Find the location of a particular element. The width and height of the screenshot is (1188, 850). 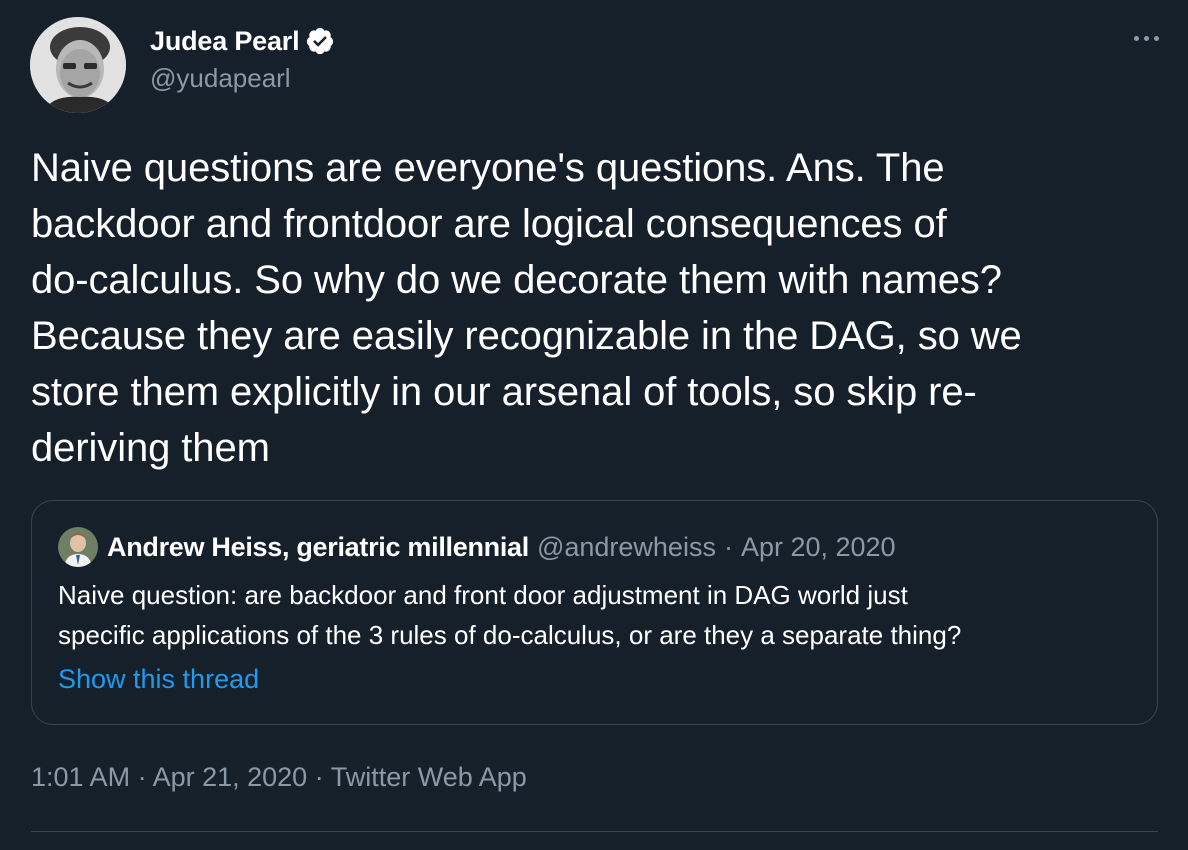

tweet-meta: 1:01 AM · Apr 21, 2020 · Twitter Web App is located at coordinates (279, 777).